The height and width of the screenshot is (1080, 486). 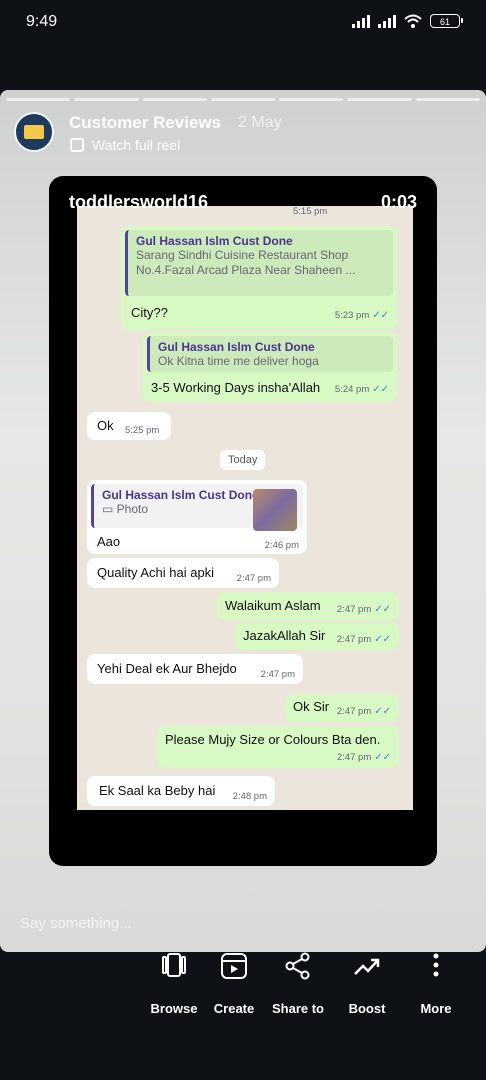 What do you see at coordinates (297, 1008) in the screenshot?
I see `share-label: Share to` at bounding box center [297, 1008].